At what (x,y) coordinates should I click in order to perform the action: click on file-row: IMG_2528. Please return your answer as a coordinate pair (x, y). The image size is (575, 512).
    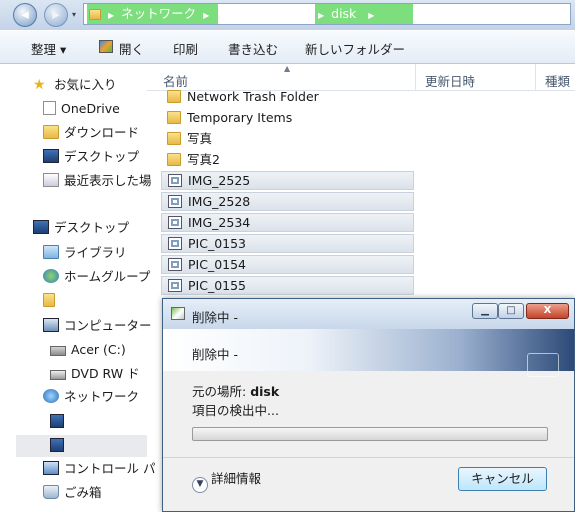
    Looking at the image, I should click on (287, 201).